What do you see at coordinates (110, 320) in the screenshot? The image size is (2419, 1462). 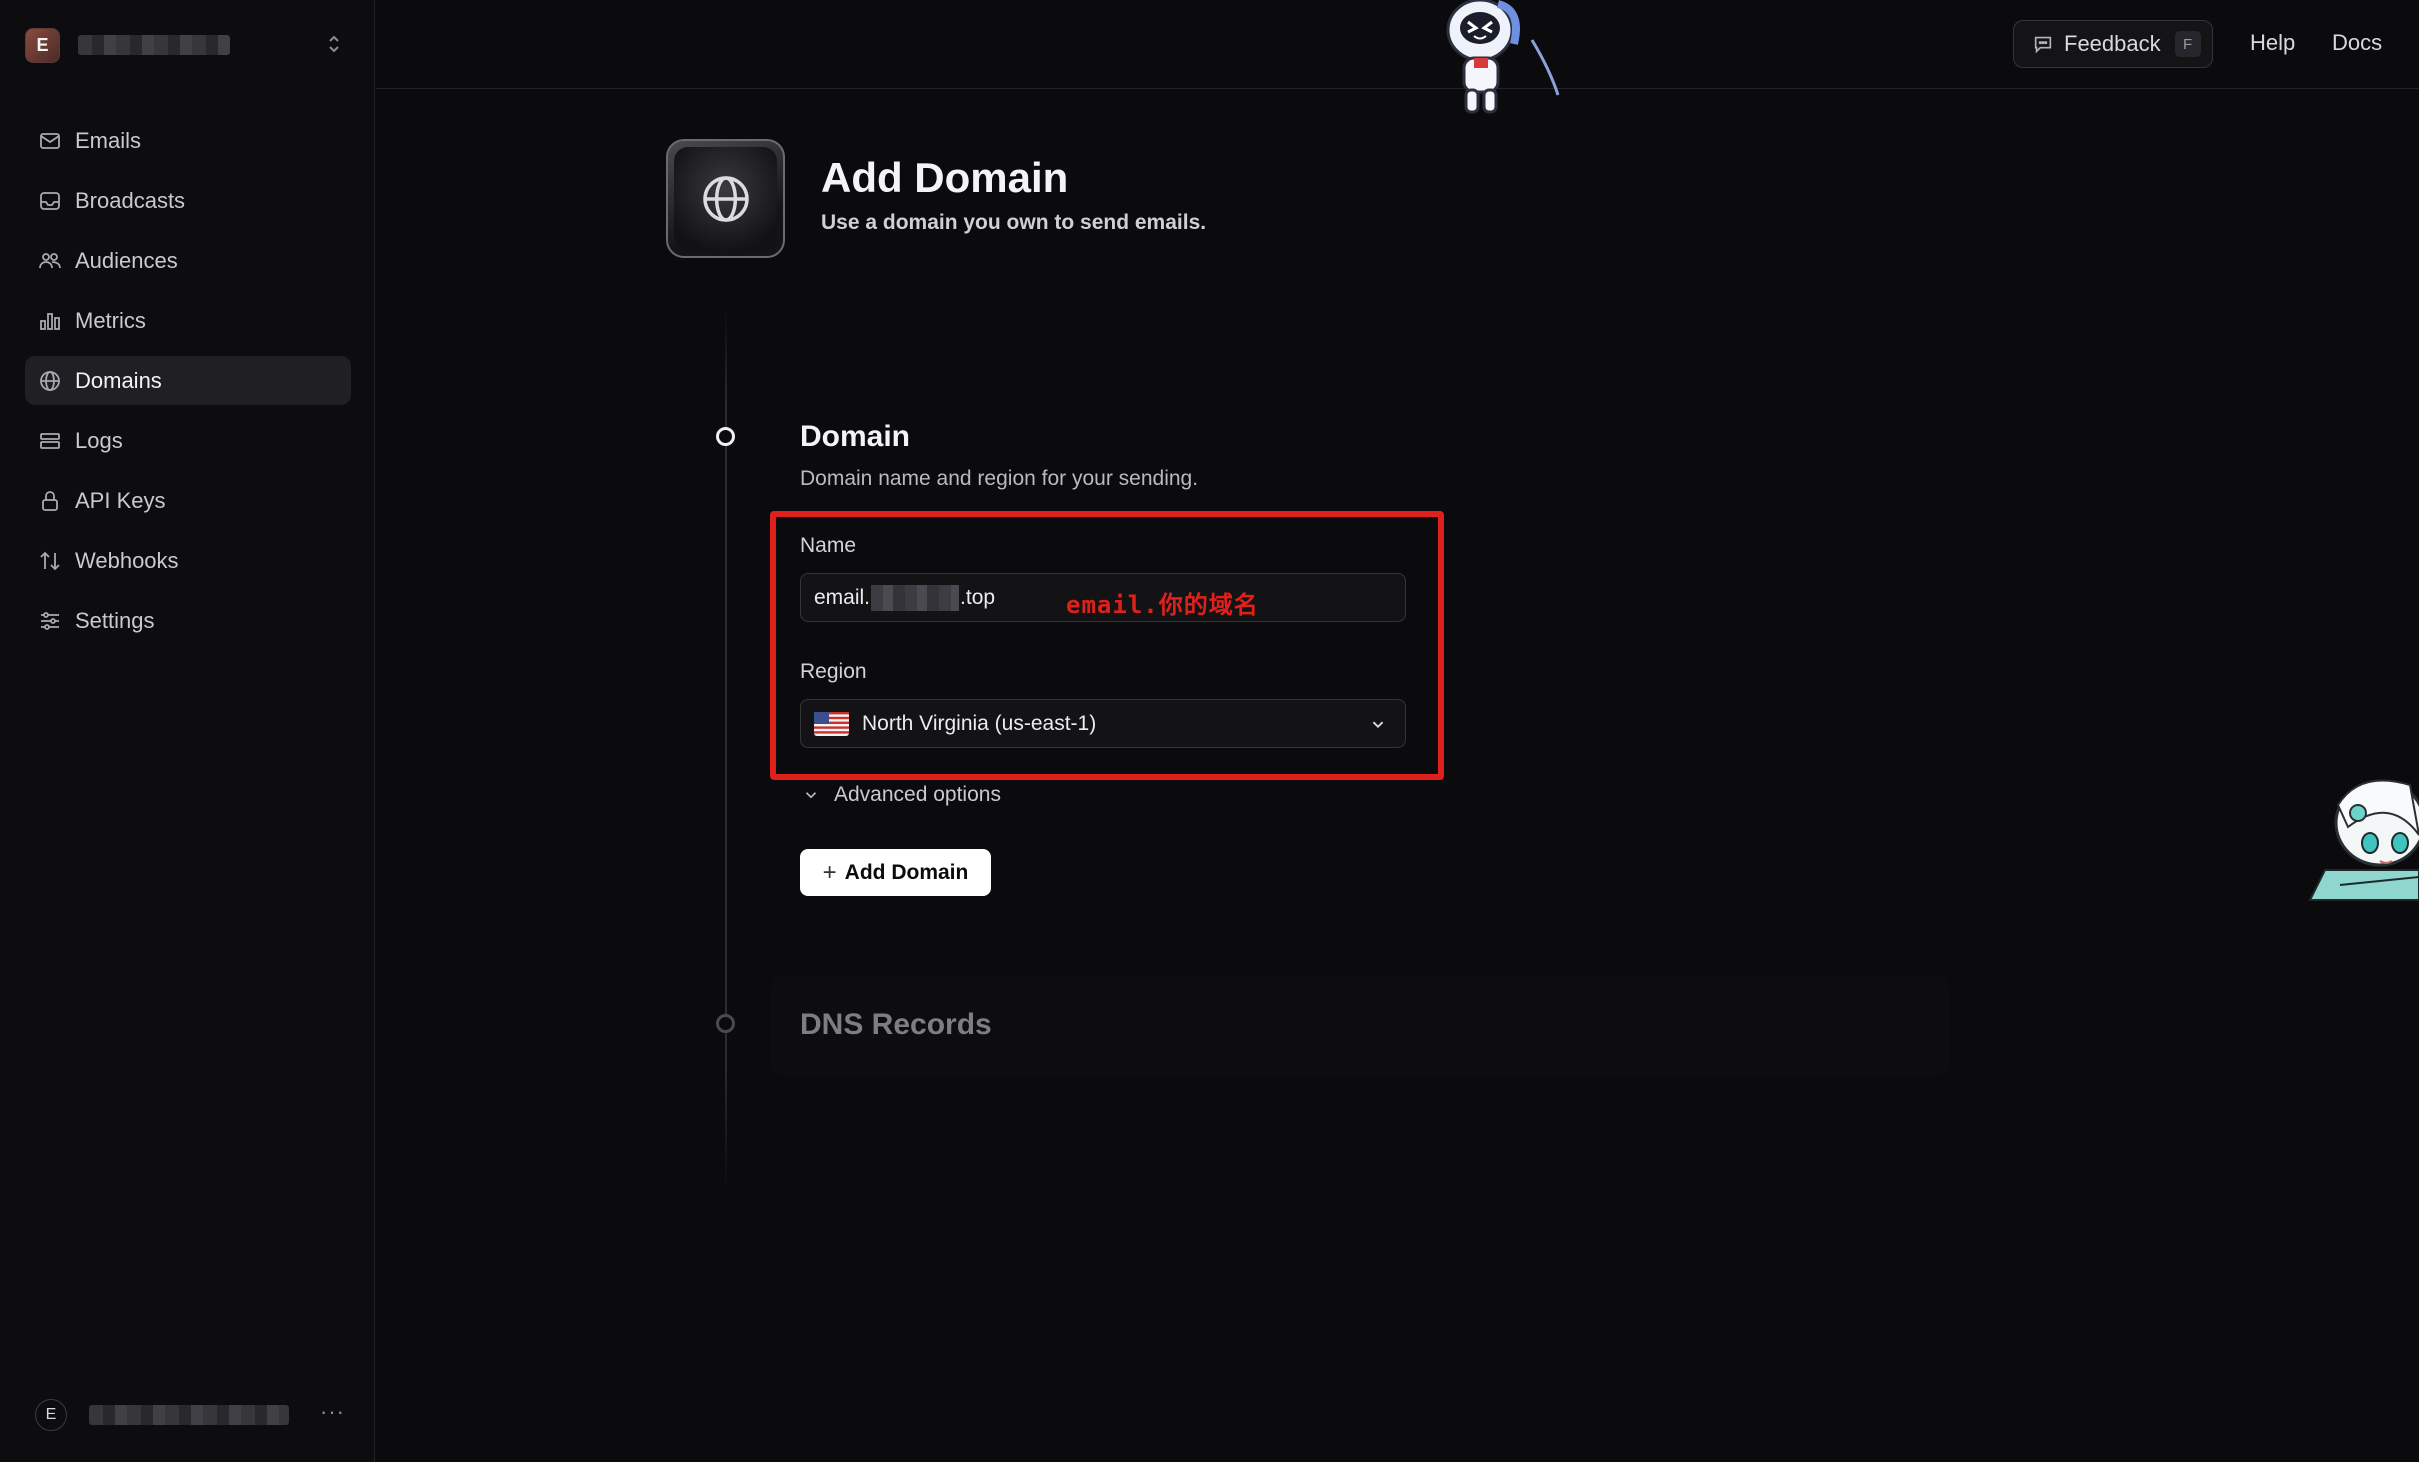 I see `sidebar-item-label: Metrics` at bounding box center [110, 320].